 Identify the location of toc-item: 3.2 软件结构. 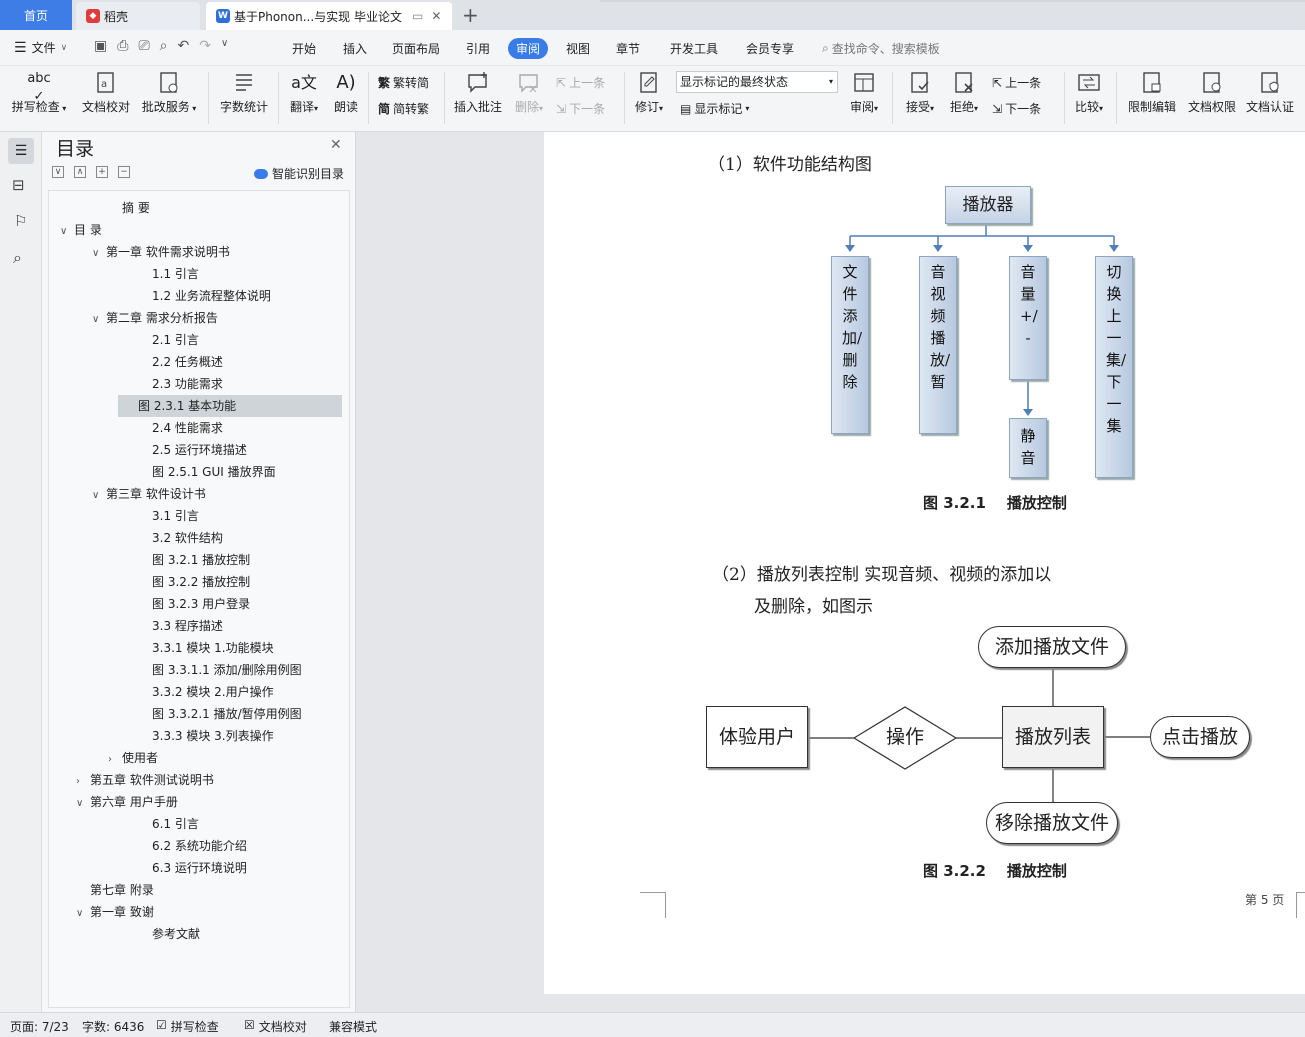
(180, 538).